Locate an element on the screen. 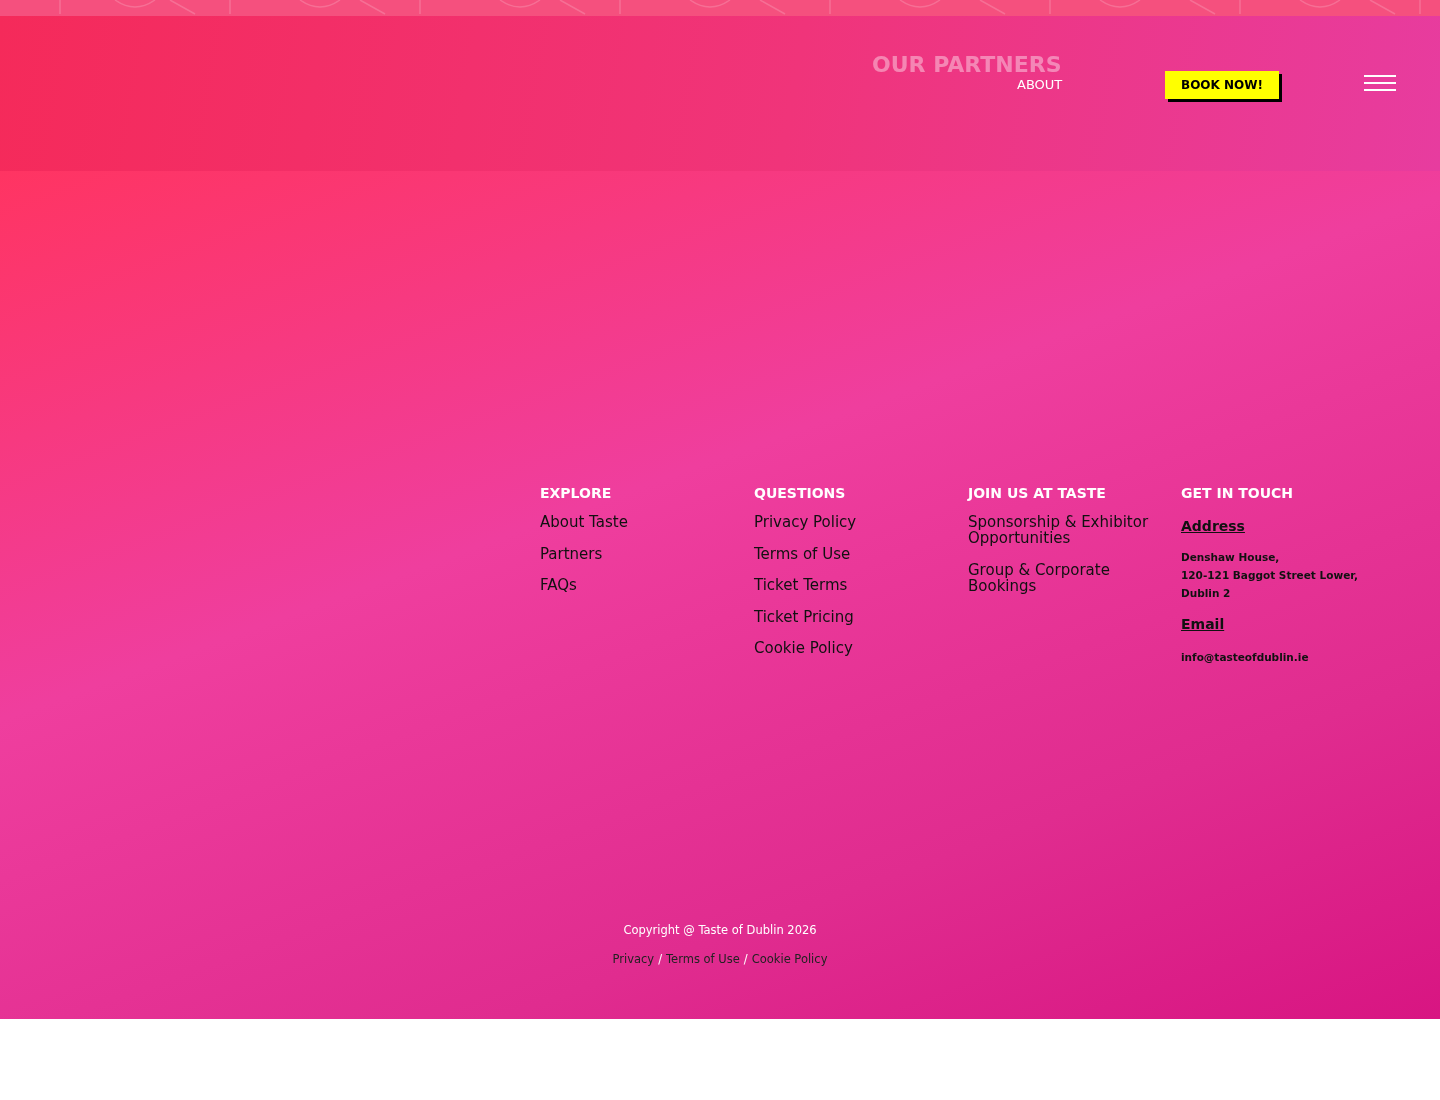  contact-label: Email is located at coordinates (1203, 624).